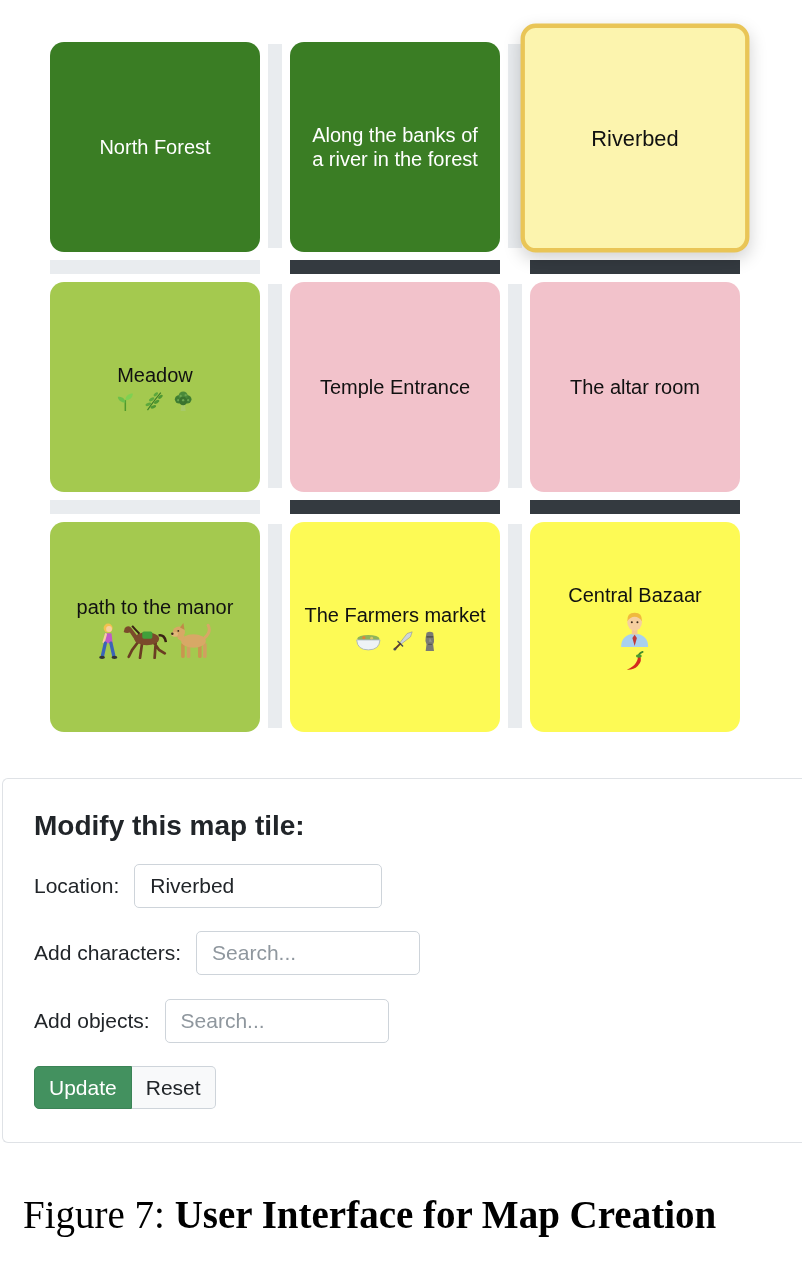 This screenshot has height=1280, width=802. I want to click on broccoli-icon, so click(183, 401).